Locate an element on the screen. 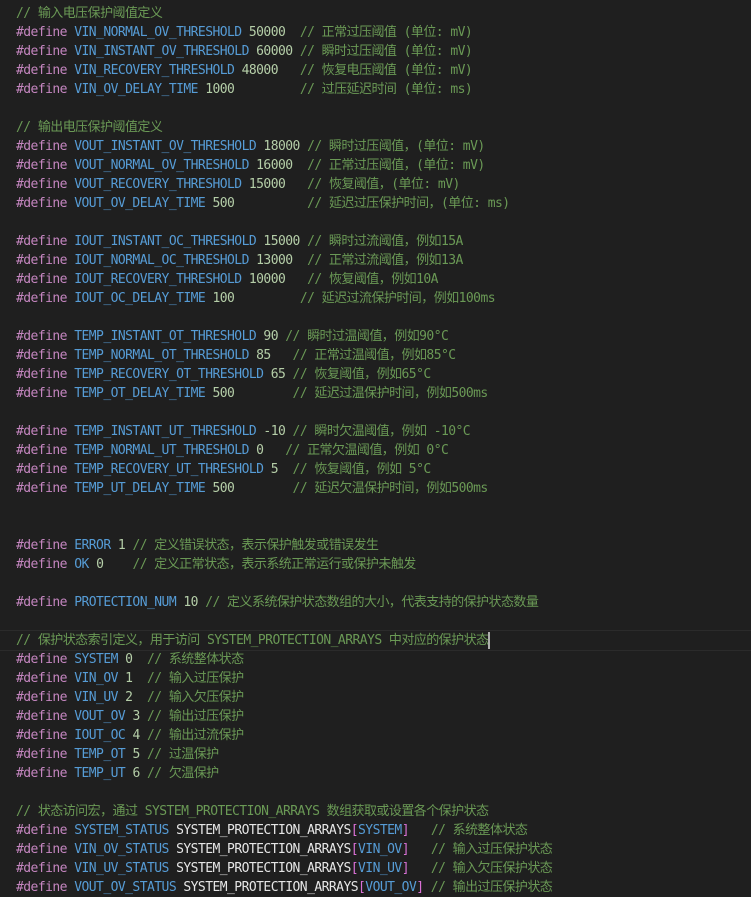  macro-name: TEMP_OT_DELAY_TIME is located at coordinates (140, 393).